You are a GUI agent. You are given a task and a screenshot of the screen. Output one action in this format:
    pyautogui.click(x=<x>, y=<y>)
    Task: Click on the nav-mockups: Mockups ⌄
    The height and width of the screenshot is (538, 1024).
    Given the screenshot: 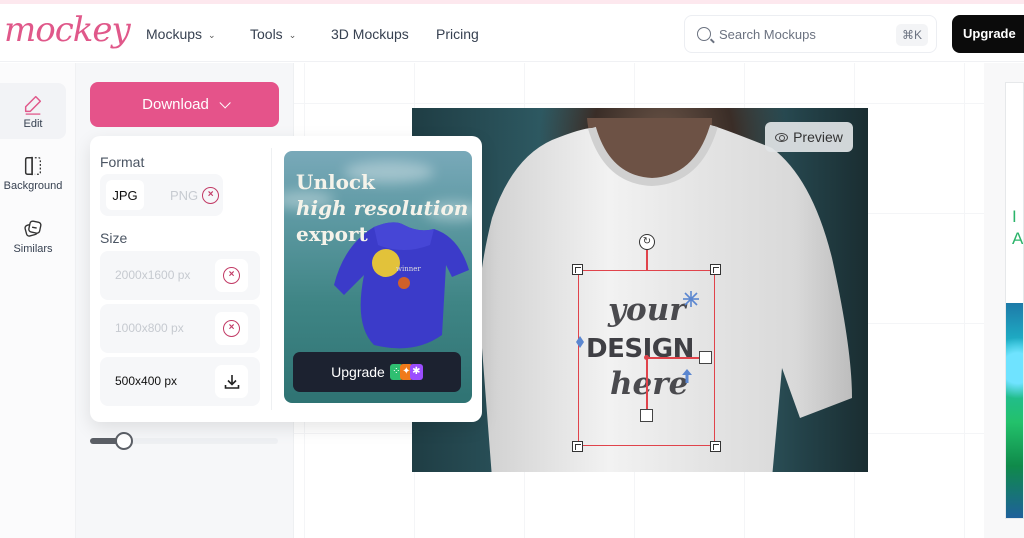 What is the action you would take?
    pyautogui.click(x=181, y=34)
    